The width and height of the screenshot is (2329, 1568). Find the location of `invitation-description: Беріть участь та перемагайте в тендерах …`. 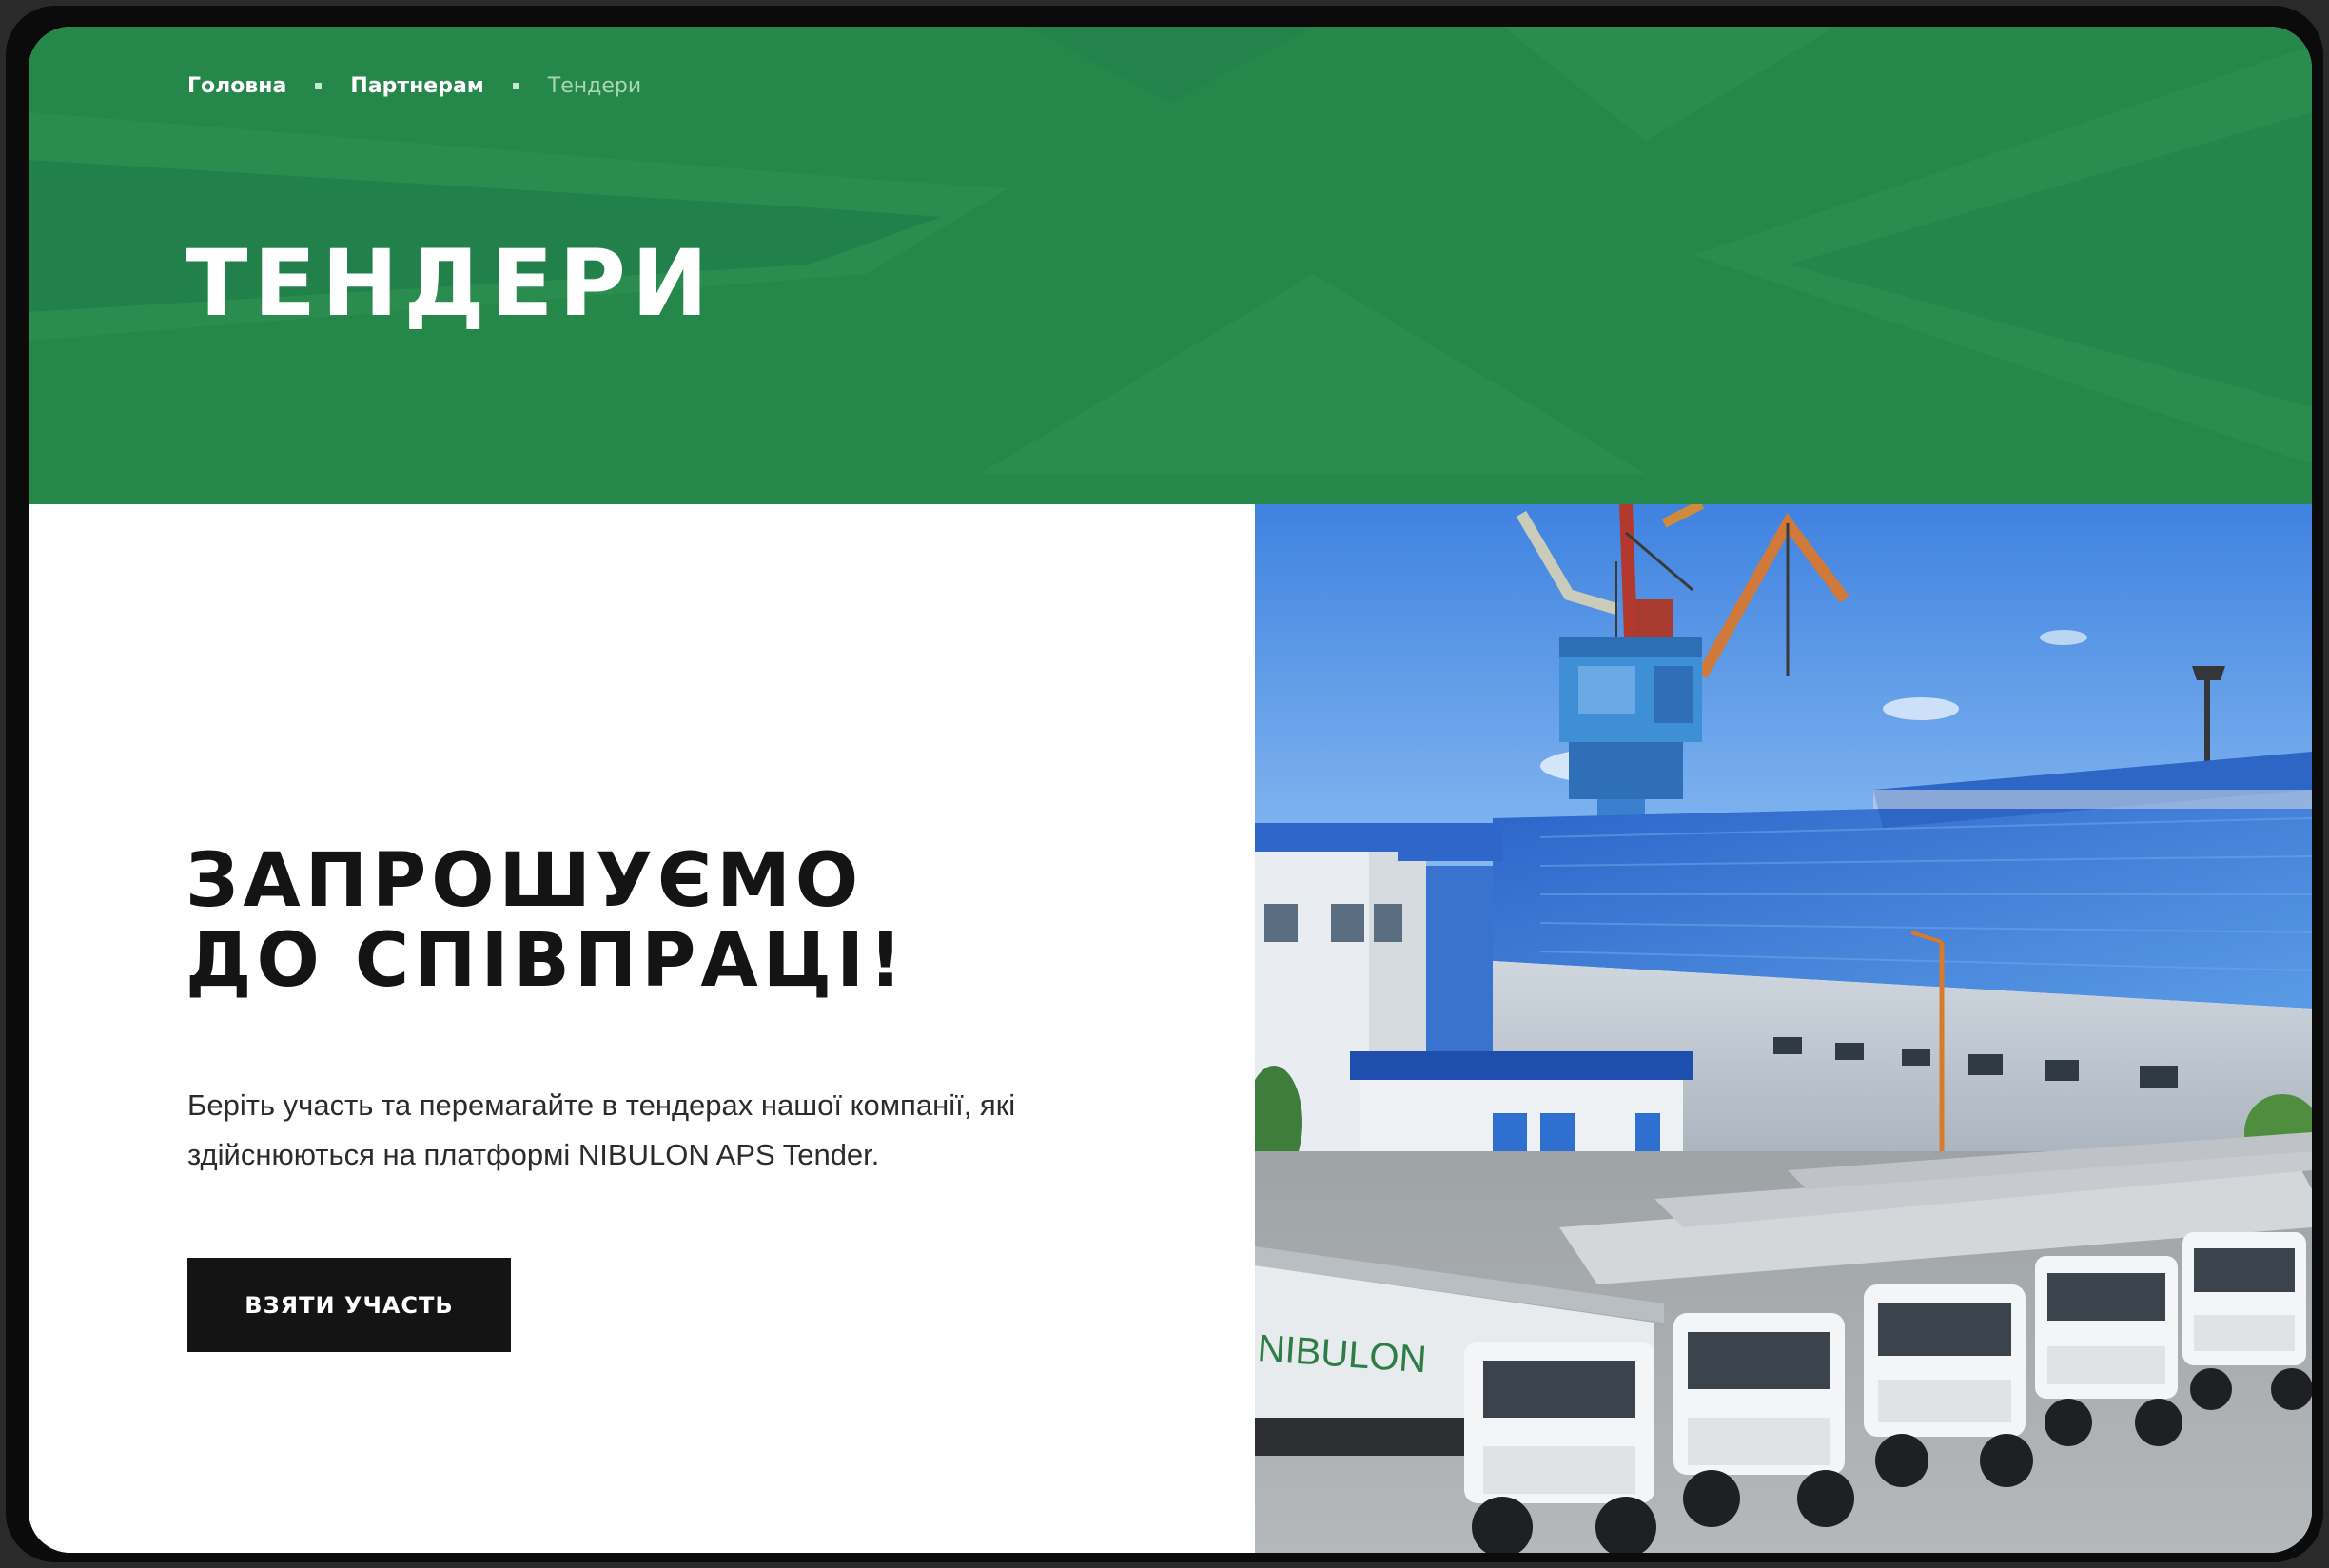

invitation-description: Беріть участь та перемагайте в тендерах … is located at coordinates (601, 1129).